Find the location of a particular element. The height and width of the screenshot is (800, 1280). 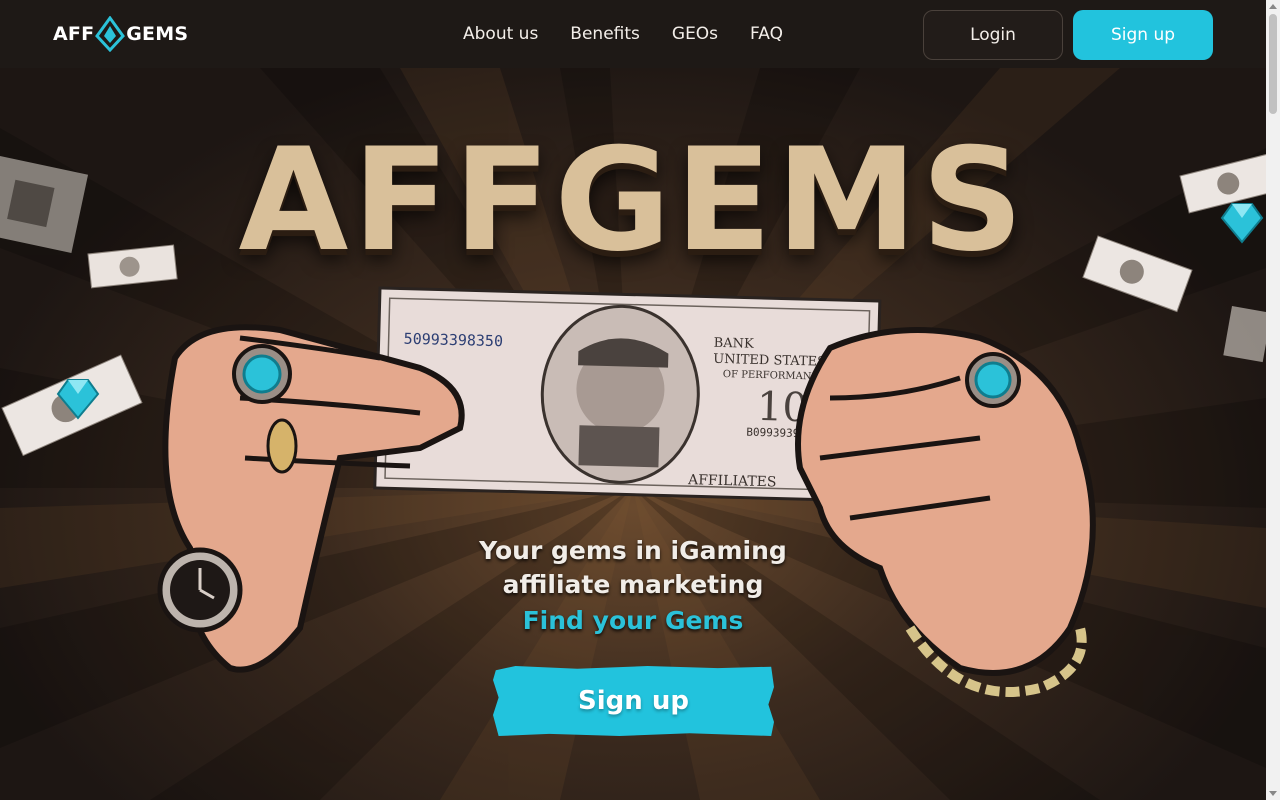

scroll-thumb is located at coordinates (1273, 64).